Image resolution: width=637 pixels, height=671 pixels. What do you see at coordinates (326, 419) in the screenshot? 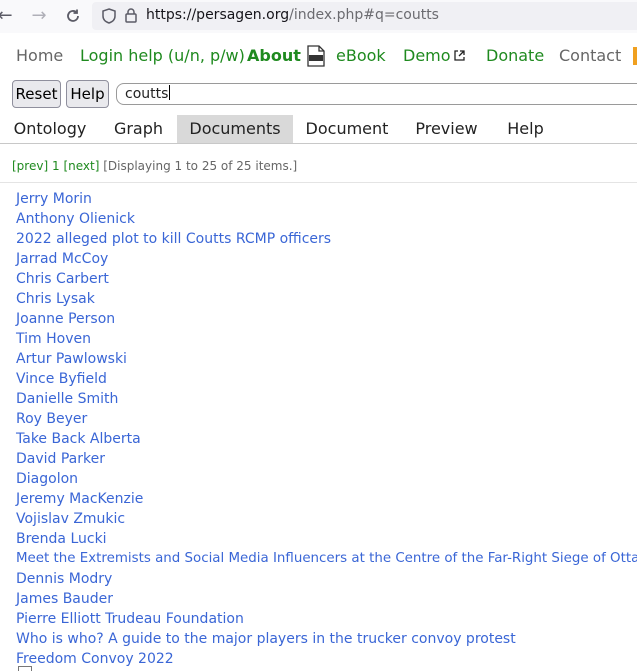
I see `result-link: Roy Beyer` at bounding box center [326, 419].